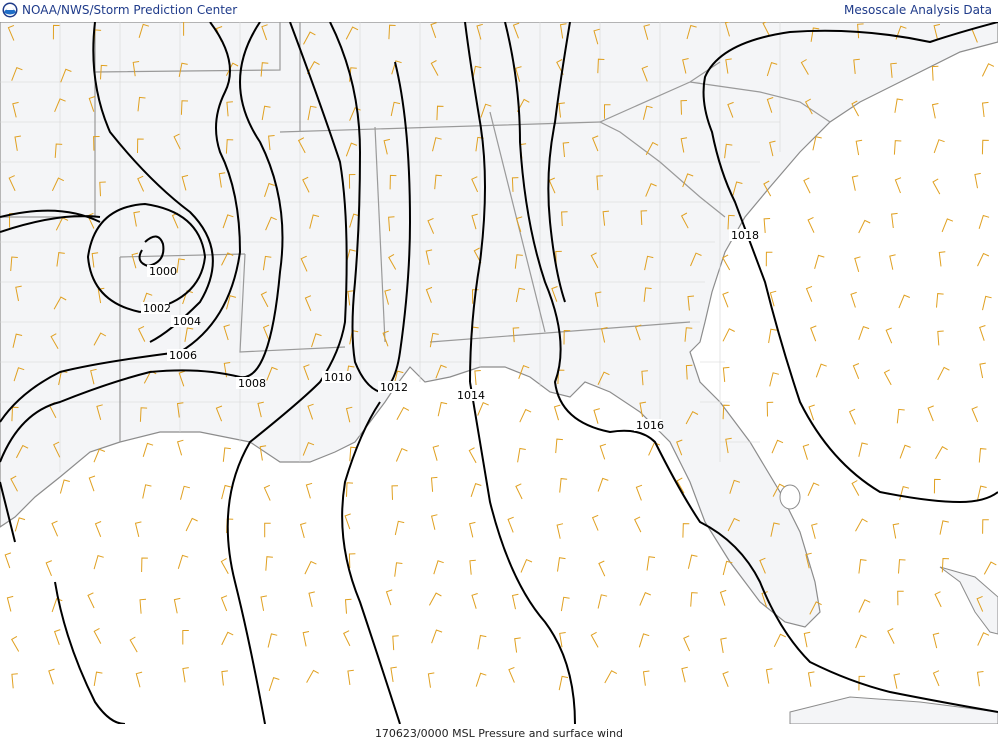 This screenshot has width=998, height=750. Describe the element at coordinates (163, 271) in the screenshot. I see `isobar-label-1000: 1000` at that location.